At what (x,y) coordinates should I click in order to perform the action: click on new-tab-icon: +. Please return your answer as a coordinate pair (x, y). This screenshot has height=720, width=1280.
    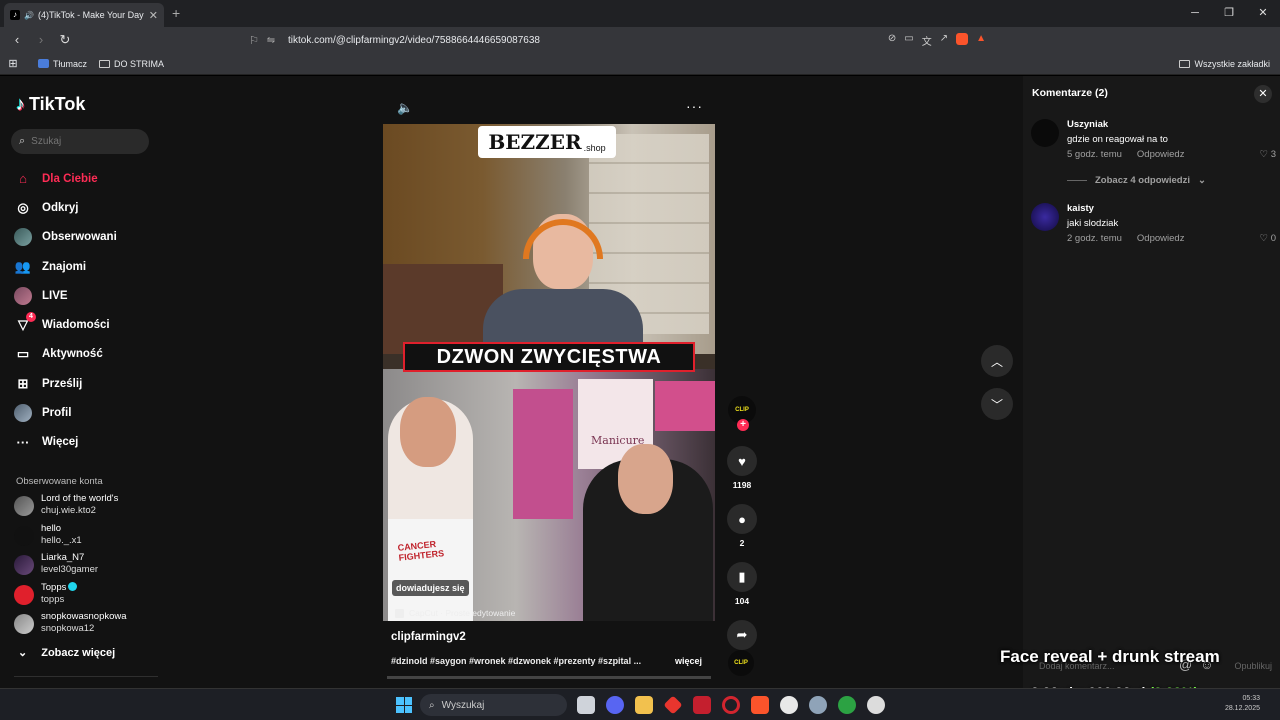
    Looking at the image, I should click on (176, 13).